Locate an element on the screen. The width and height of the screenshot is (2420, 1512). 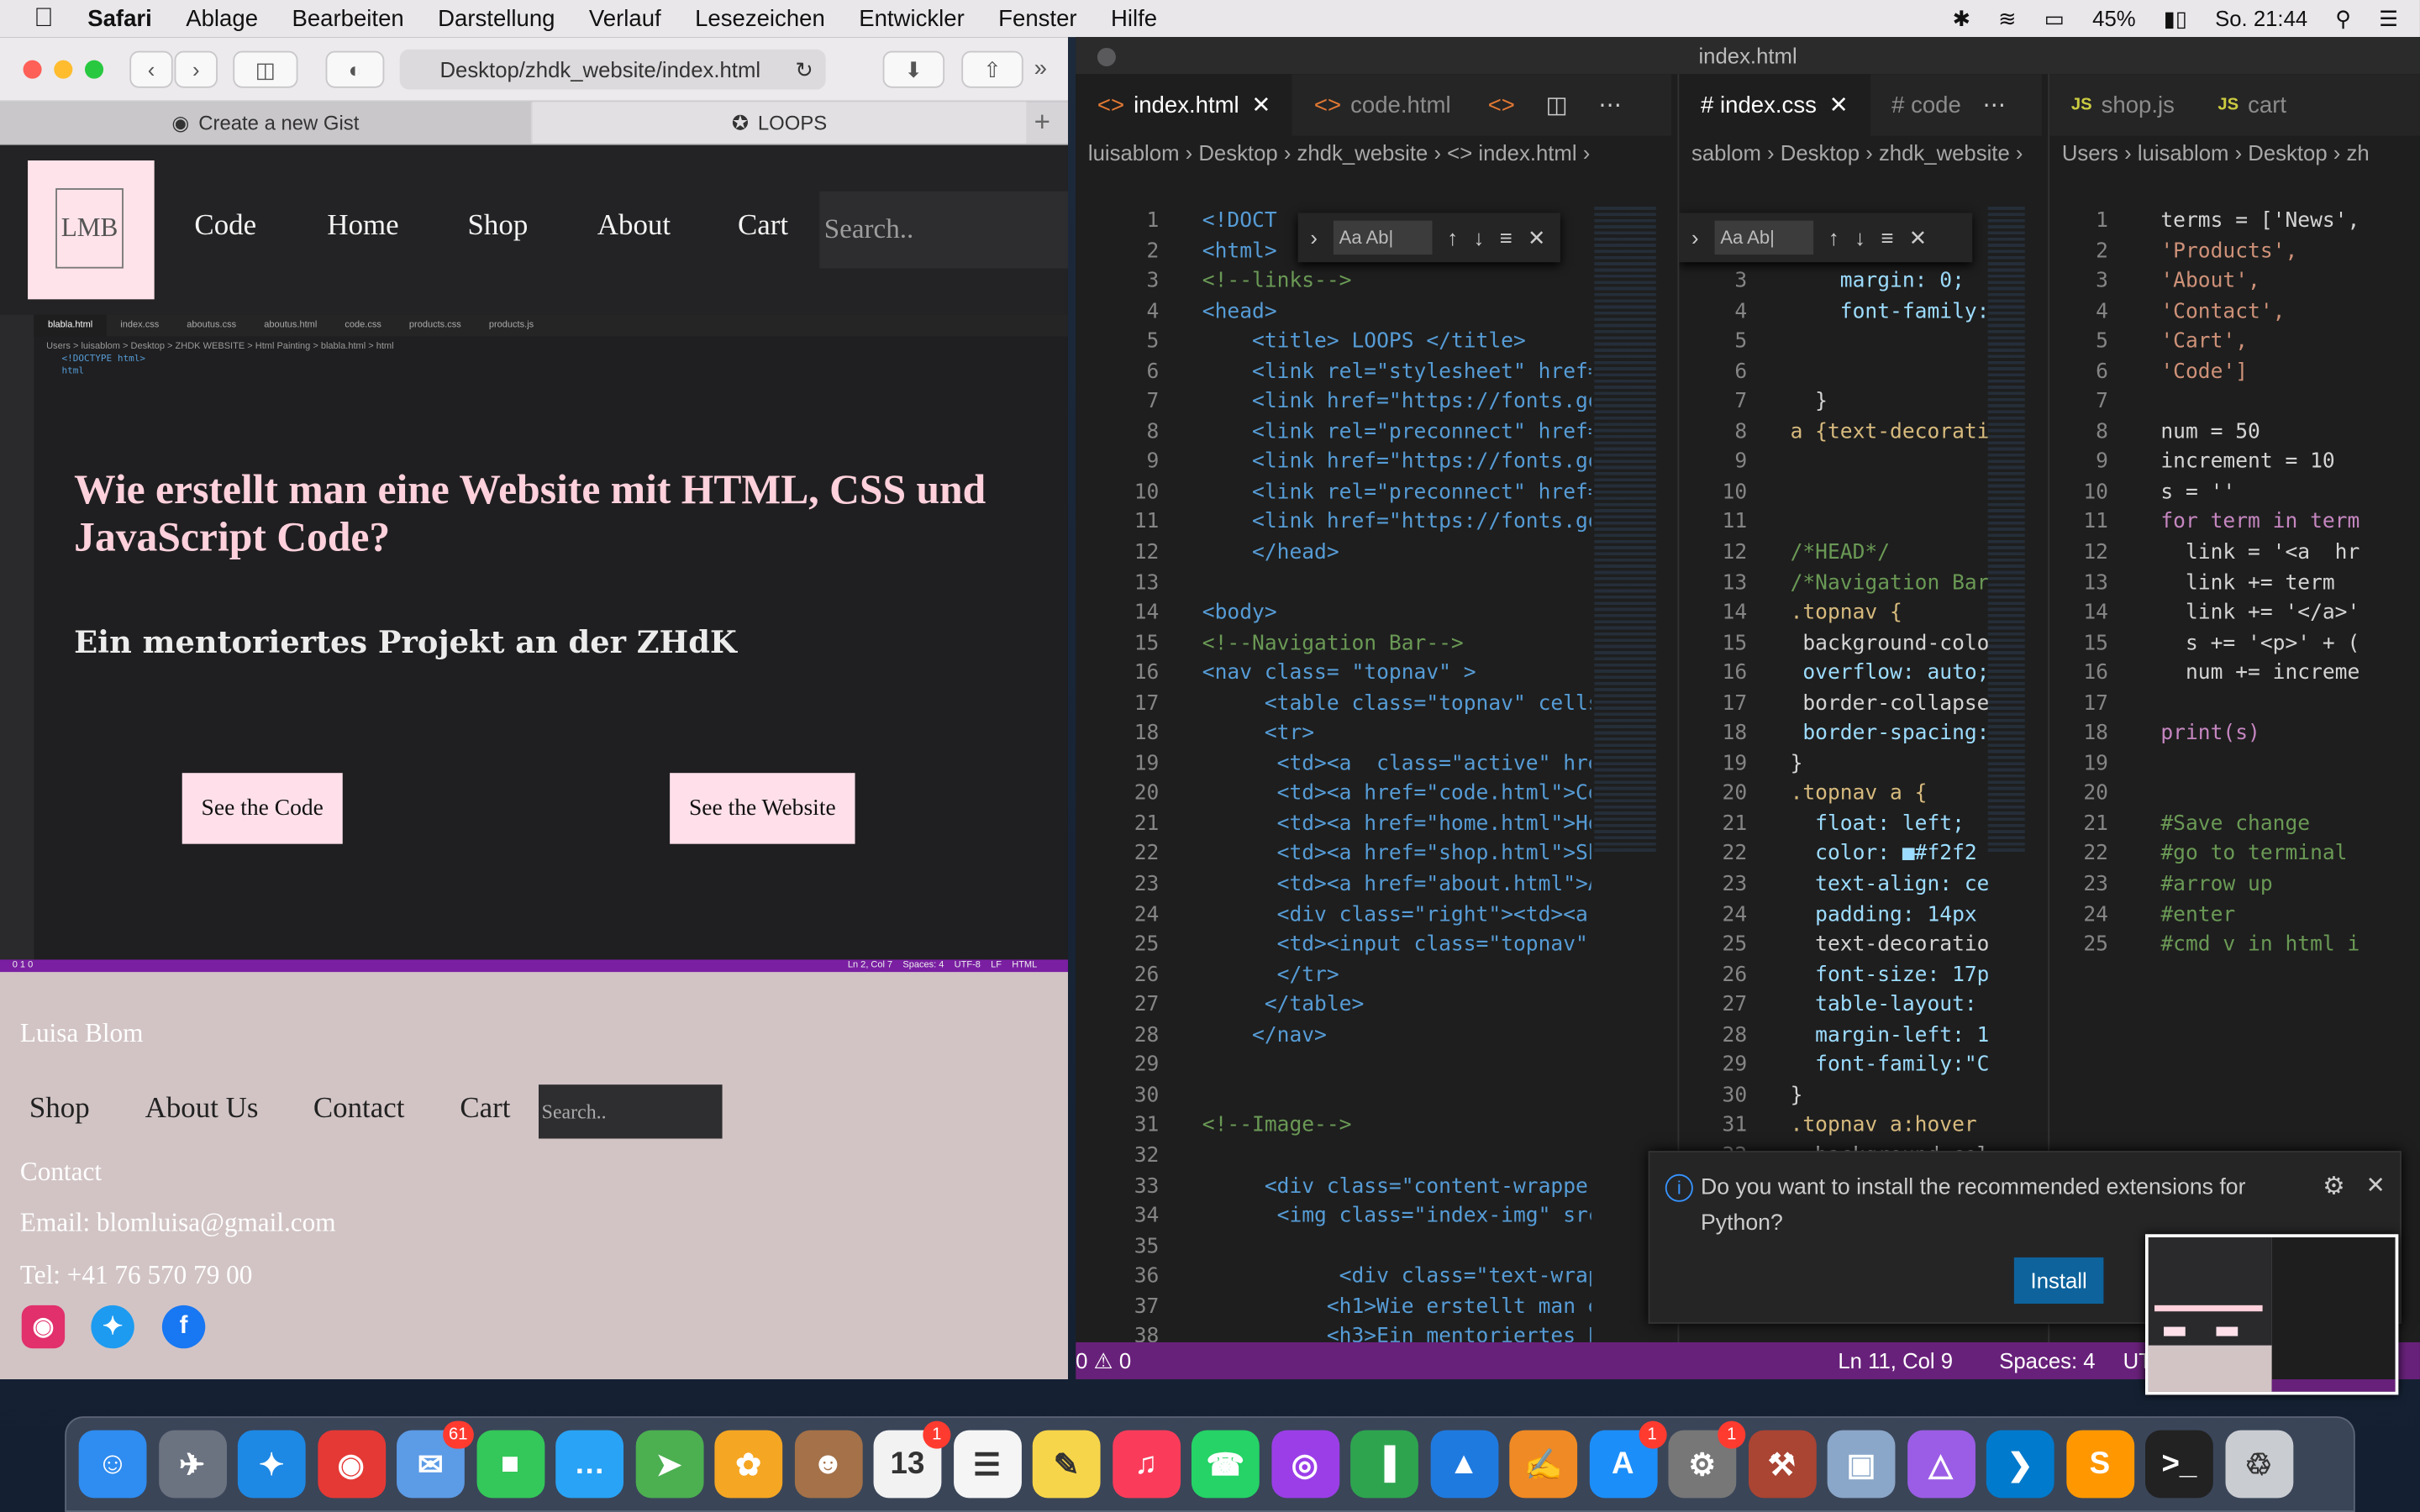
code-line: <nav class= "topnav" > is located at coordinates (1396, 674).